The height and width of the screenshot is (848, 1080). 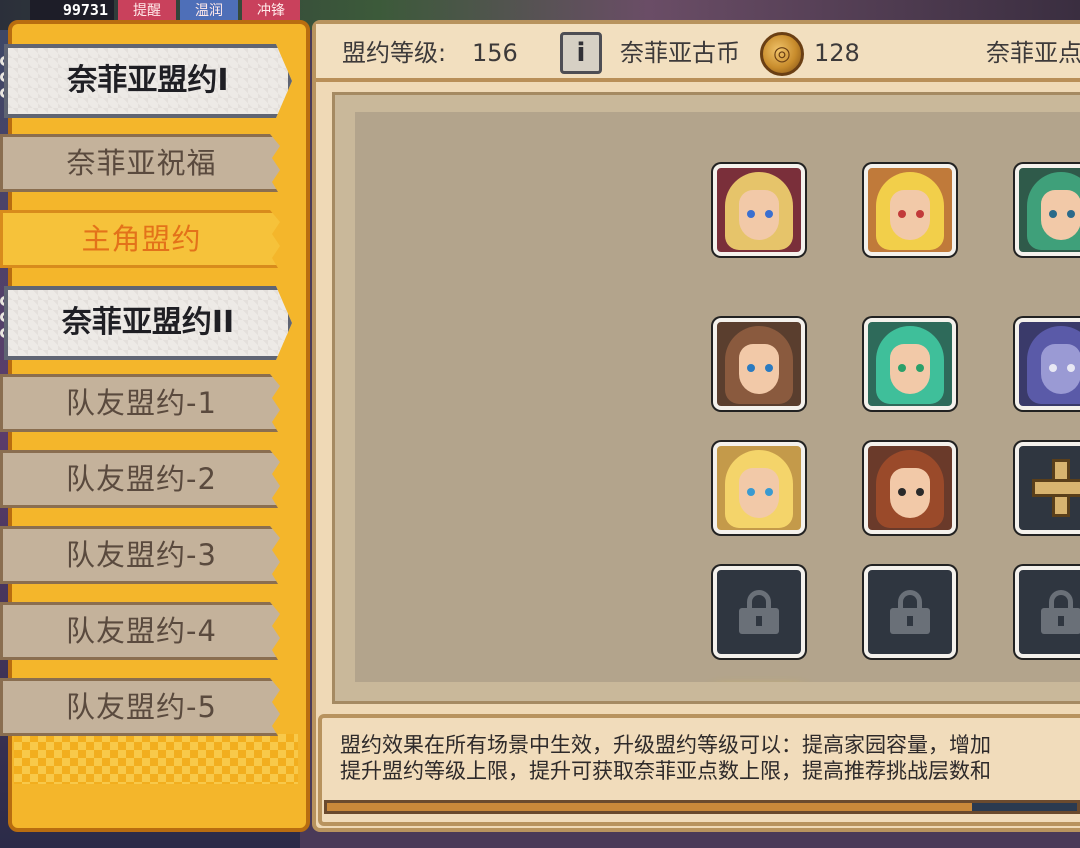 I want to click on sidebar-header-covenant-2: 奈菲亚盟约II, so click(x=148, y=323).